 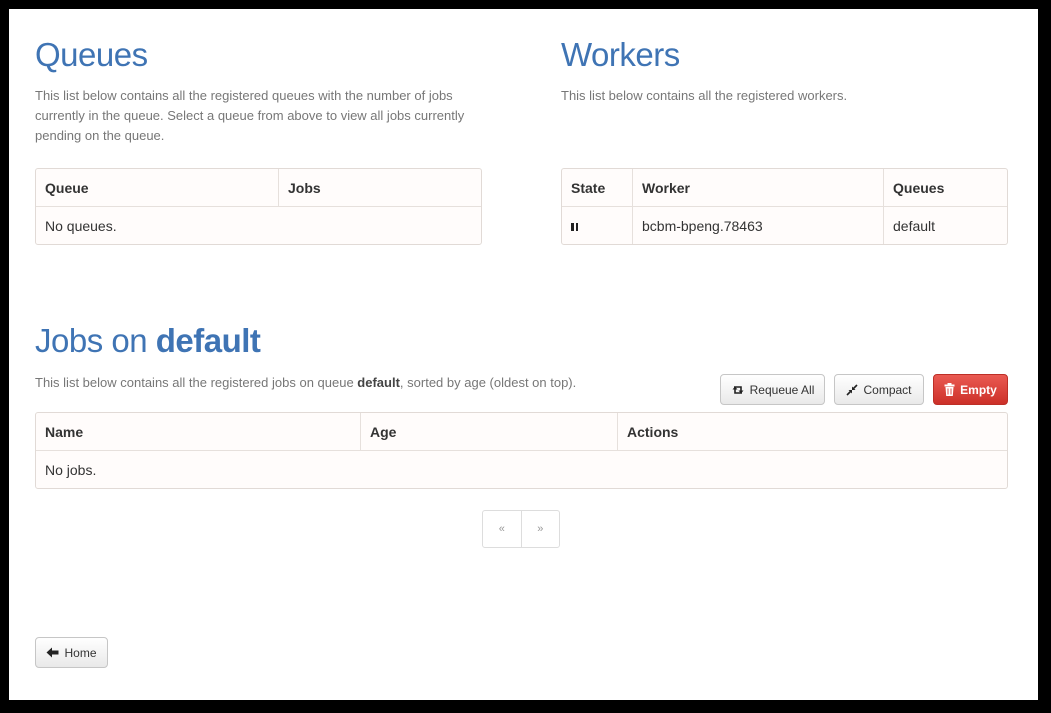 What do you see at coordinates (95, 340) in the screenshot?
I see `jobs-title-prefix: Jobs on` at bounding box center [95, 340].